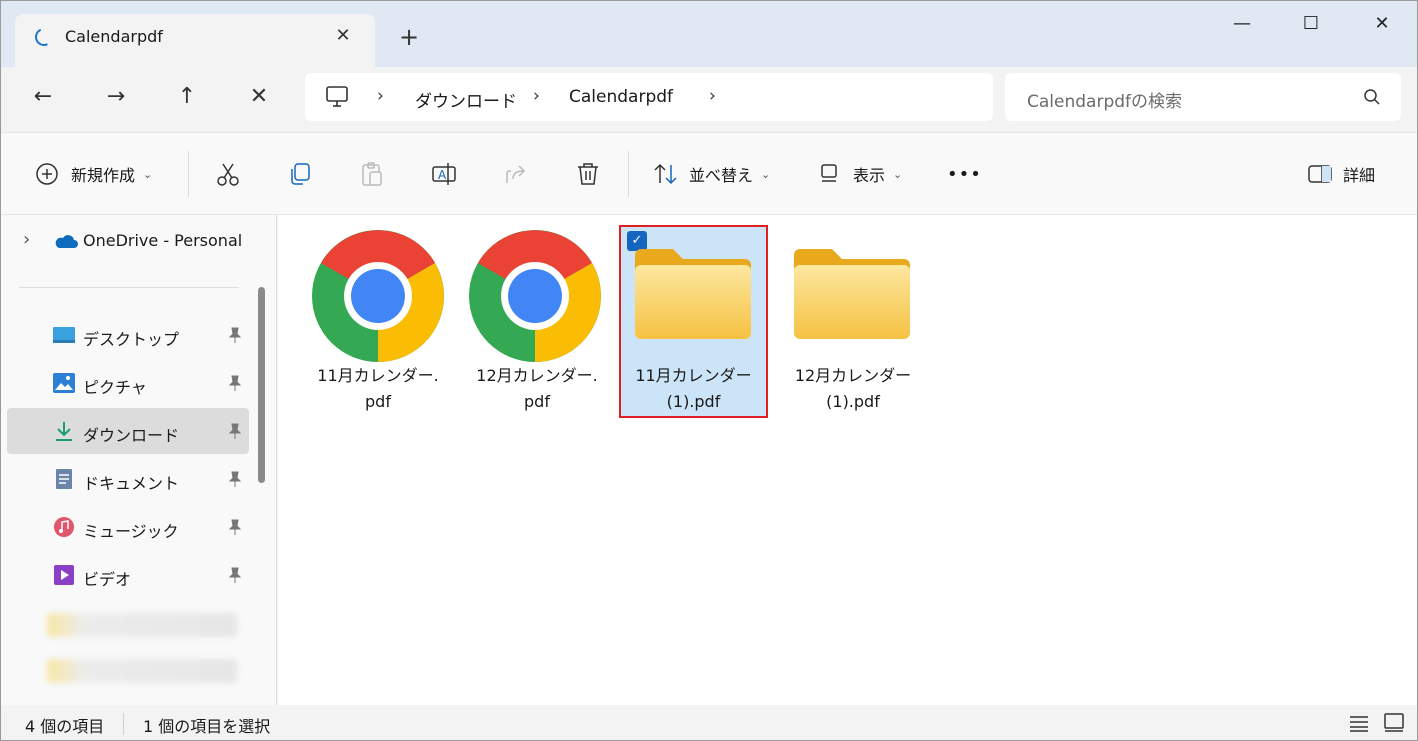 Image resolution: width=1418 pixels, height=741 pixels. What do you see at coordinates (1372, 97) in the screenshot?
I see `search-icon` at bounding box center [1372, 97].